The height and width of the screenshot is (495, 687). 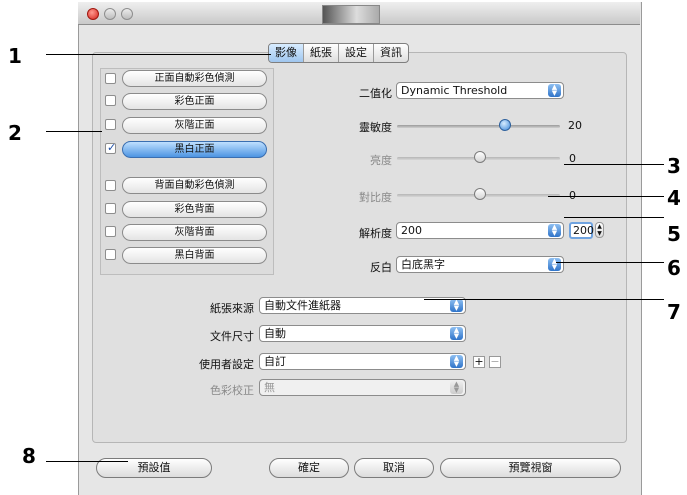 I want to click on document-size-value: 自動, so click(x=275, y=333).